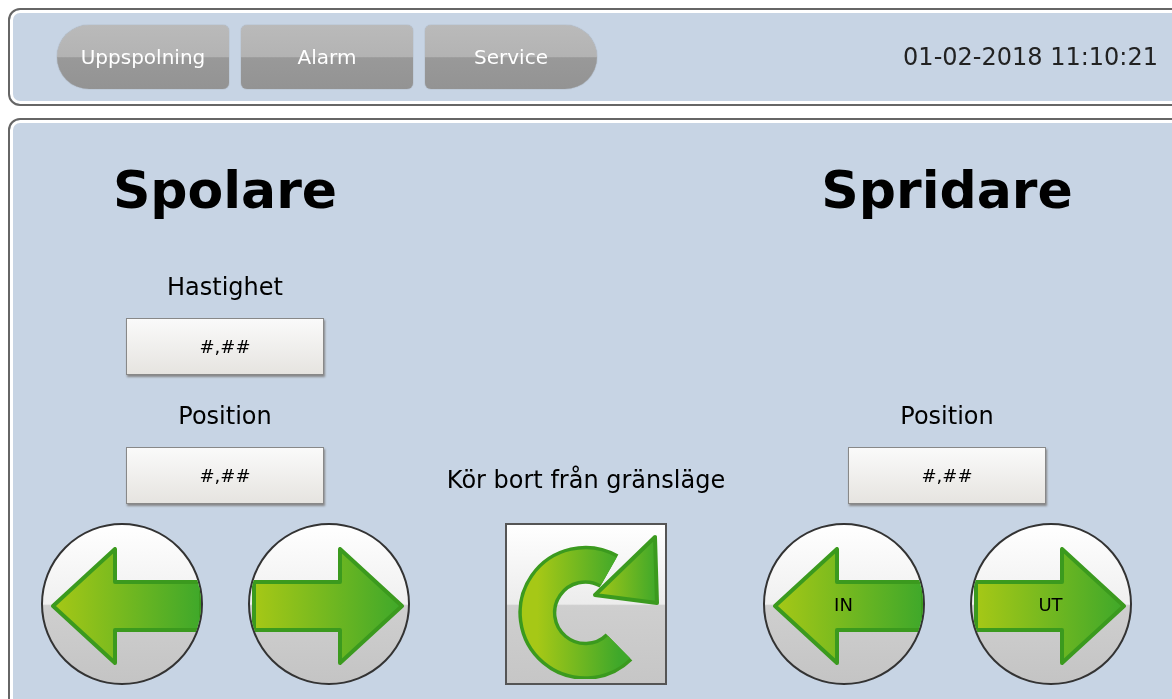 This screenshot has height=699, width=1172. Describe the element at coordinates (1030, 57) in the screenshot. I see `date-time: 01-02-2018 11:10:21` at that location.